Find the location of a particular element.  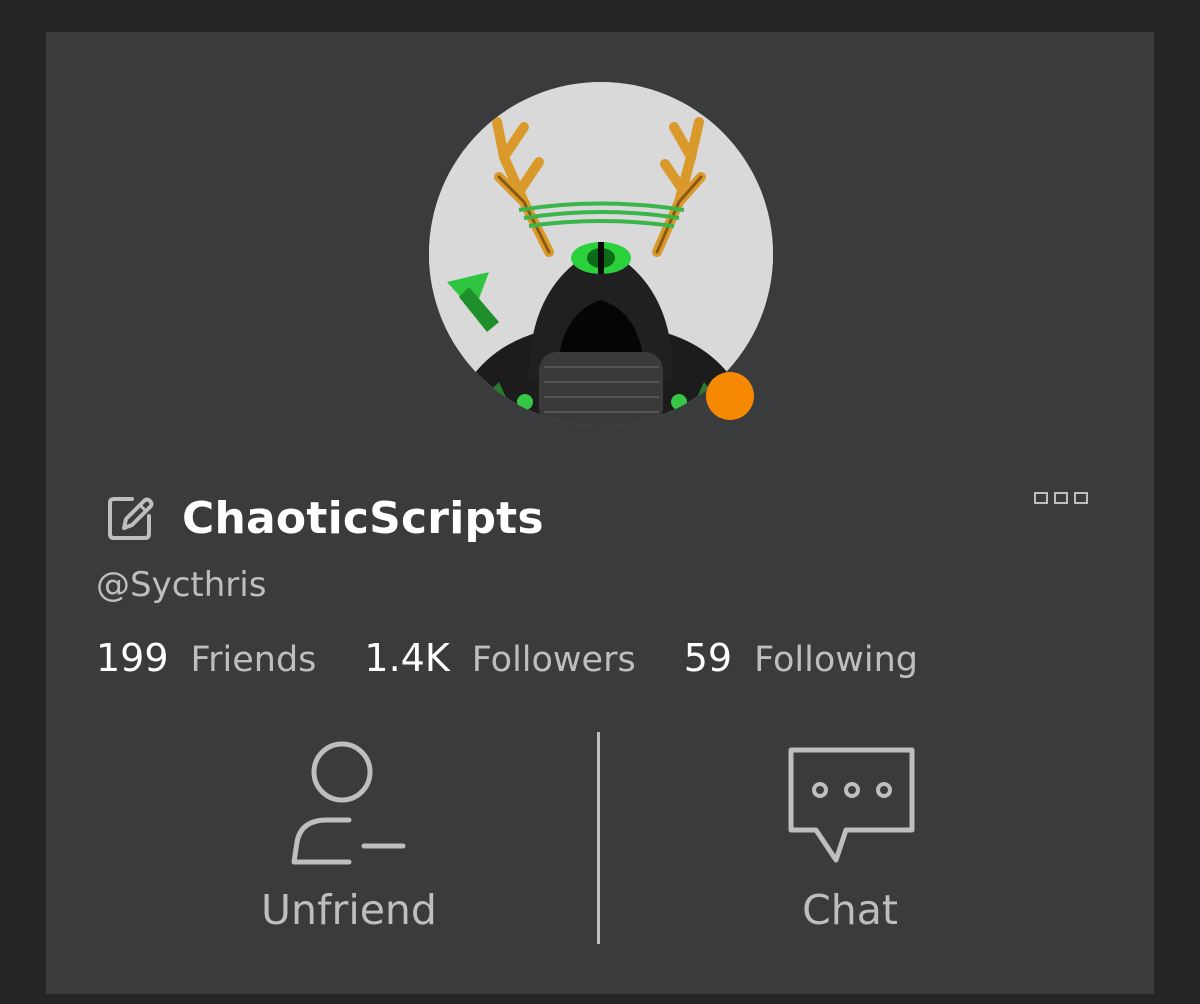

stat-following: 59 Following is located at coordinates (801, 658).